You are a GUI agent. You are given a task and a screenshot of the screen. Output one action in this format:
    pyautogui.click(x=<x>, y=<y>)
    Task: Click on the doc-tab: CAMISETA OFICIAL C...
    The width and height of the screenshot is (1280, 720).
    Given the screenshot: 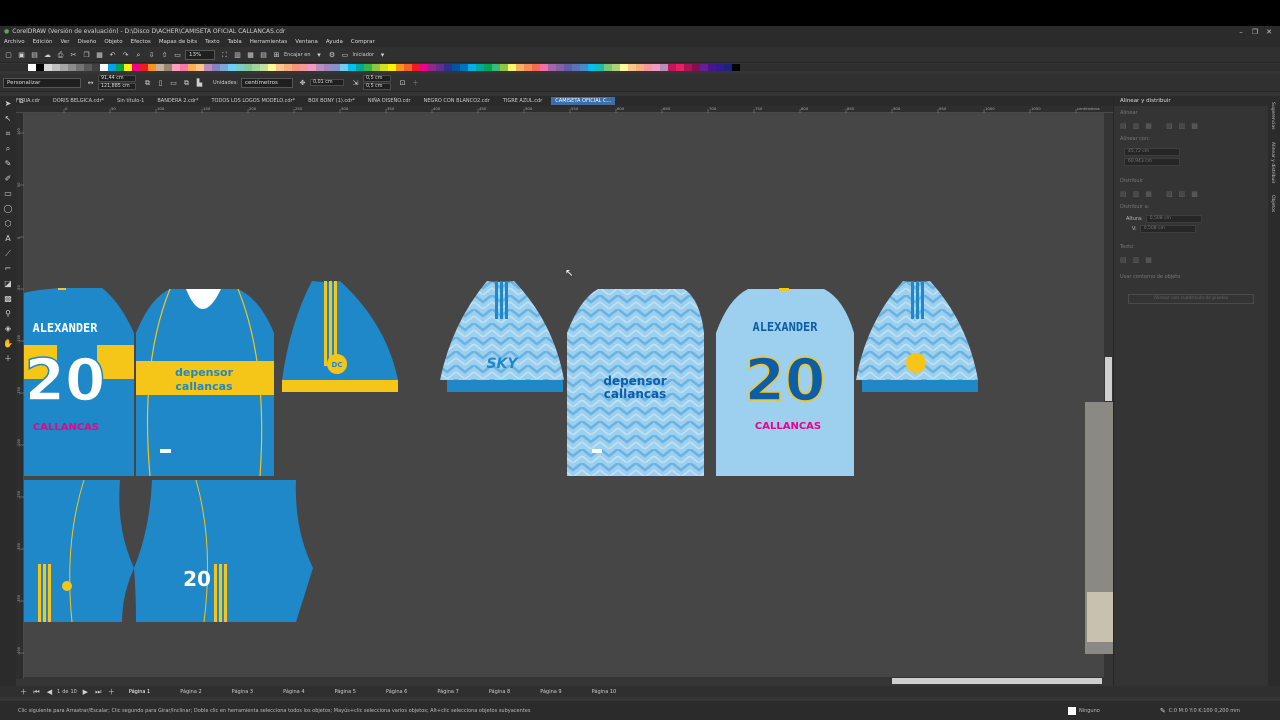 What is the action you would take?
    pyautogui.click(x=583, y=101)
    